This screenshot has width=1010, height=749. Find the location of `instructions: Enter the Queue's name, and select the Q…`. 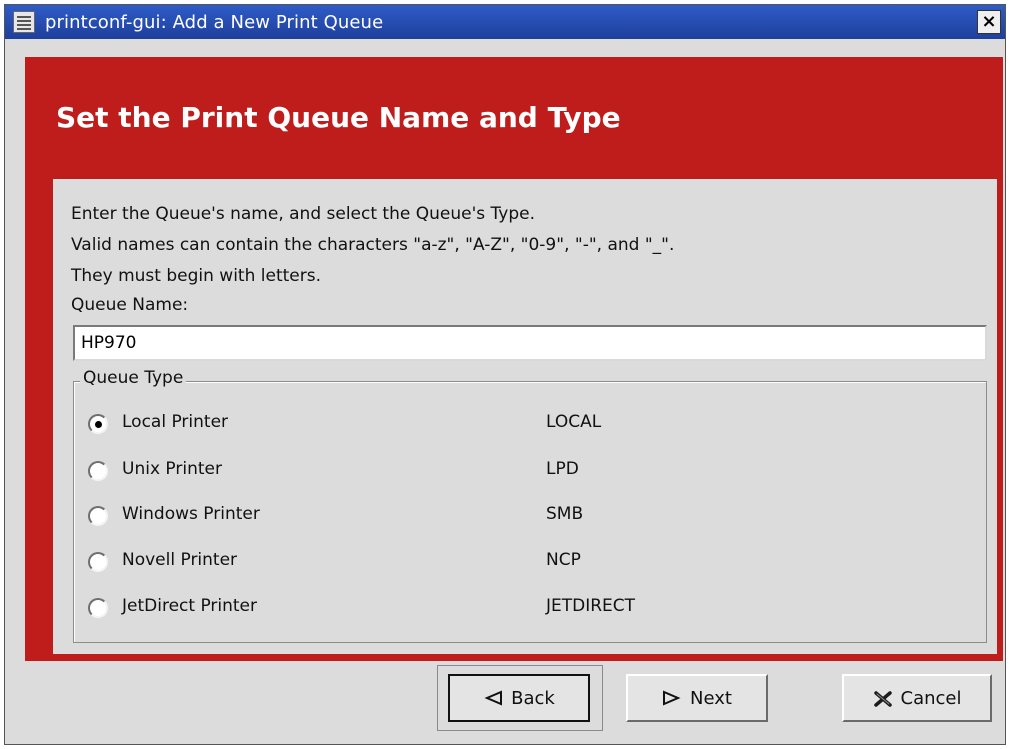

instructions: Enter the Queue's name, and select the Q… is located at coordinates (372, 245).